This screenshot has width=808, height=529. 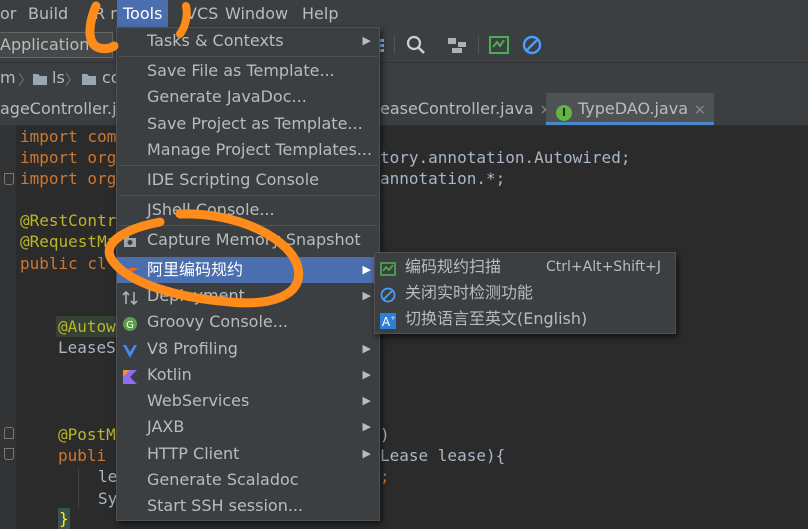 I want to click on alibaba-icon, so click(x=130, y=270).